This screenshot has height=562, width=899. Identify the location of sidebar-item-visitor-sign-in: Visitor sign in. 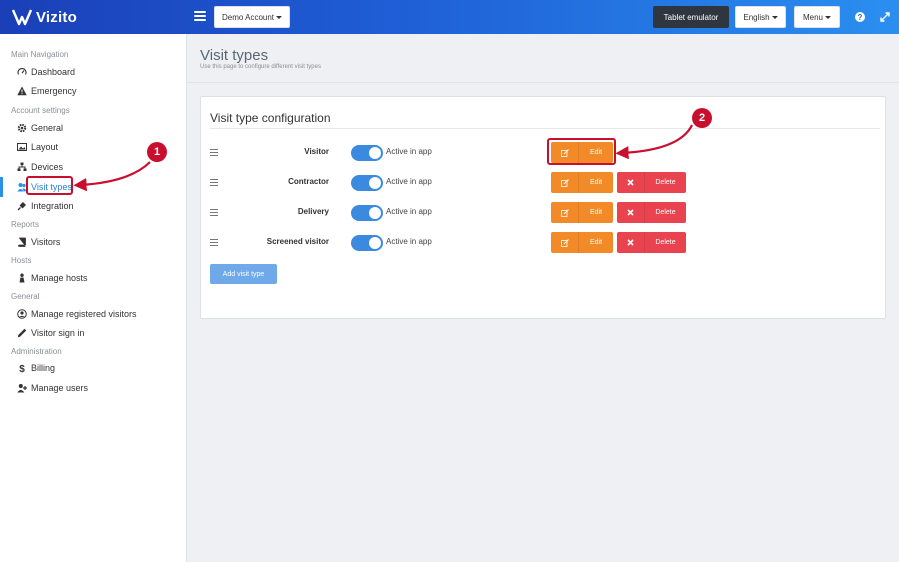
(50, 333).